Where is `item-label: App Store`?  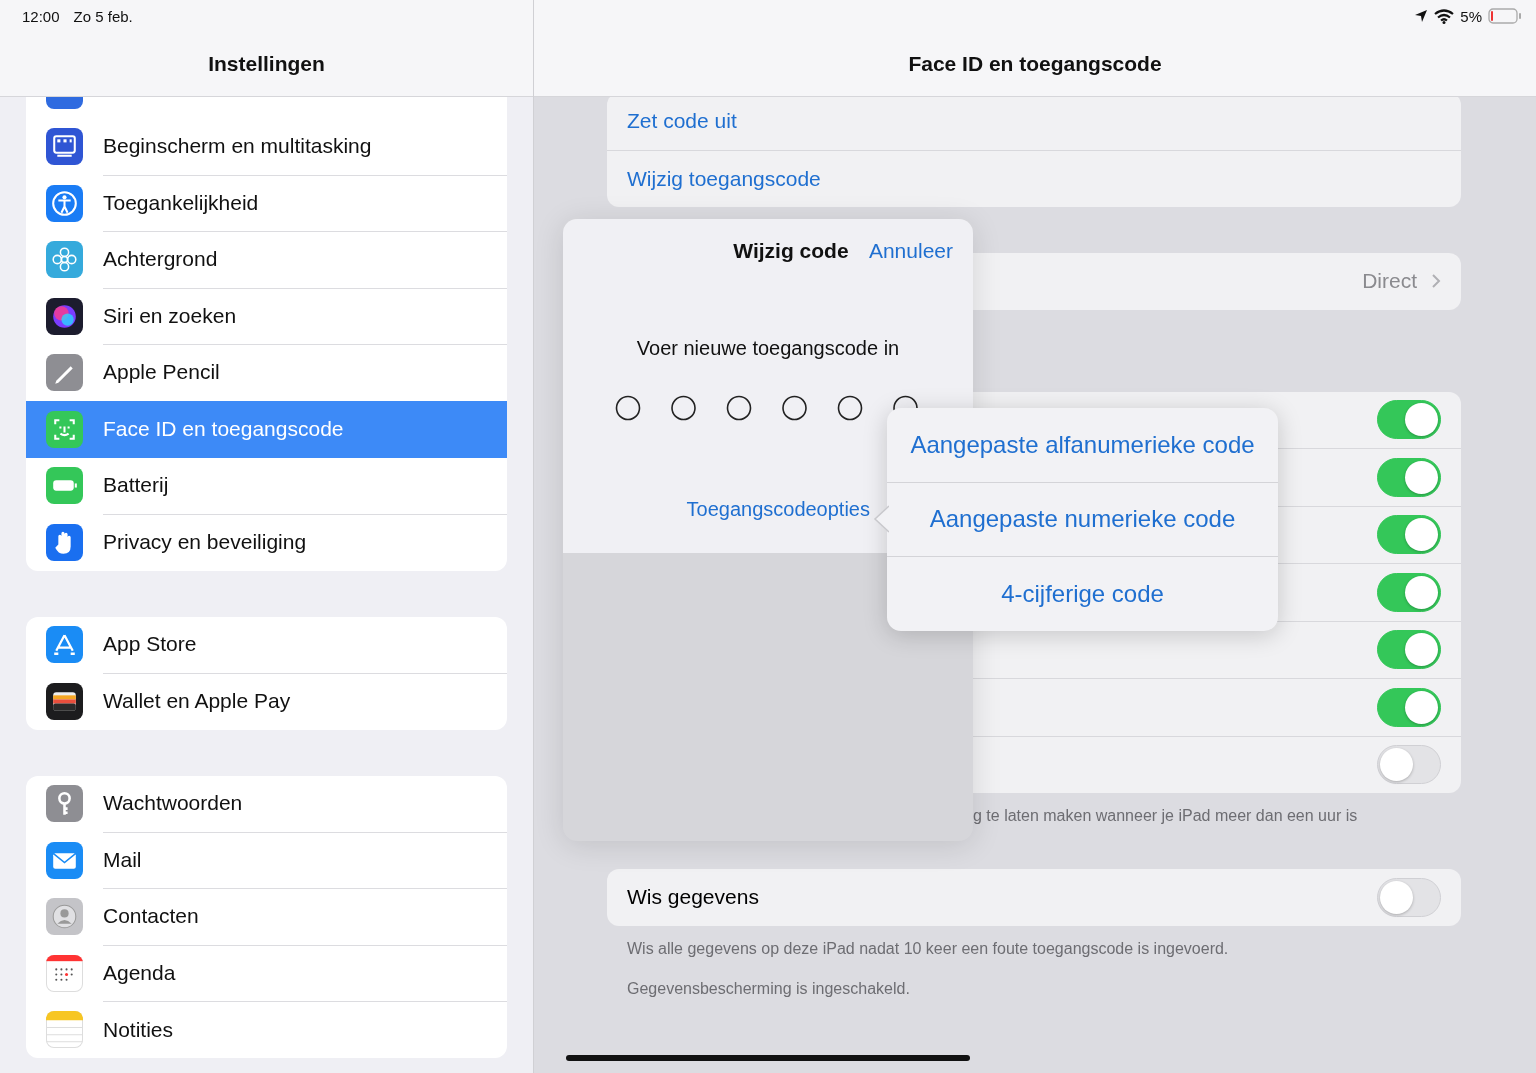 item-label: App Store is located at coordinates (150, 644).